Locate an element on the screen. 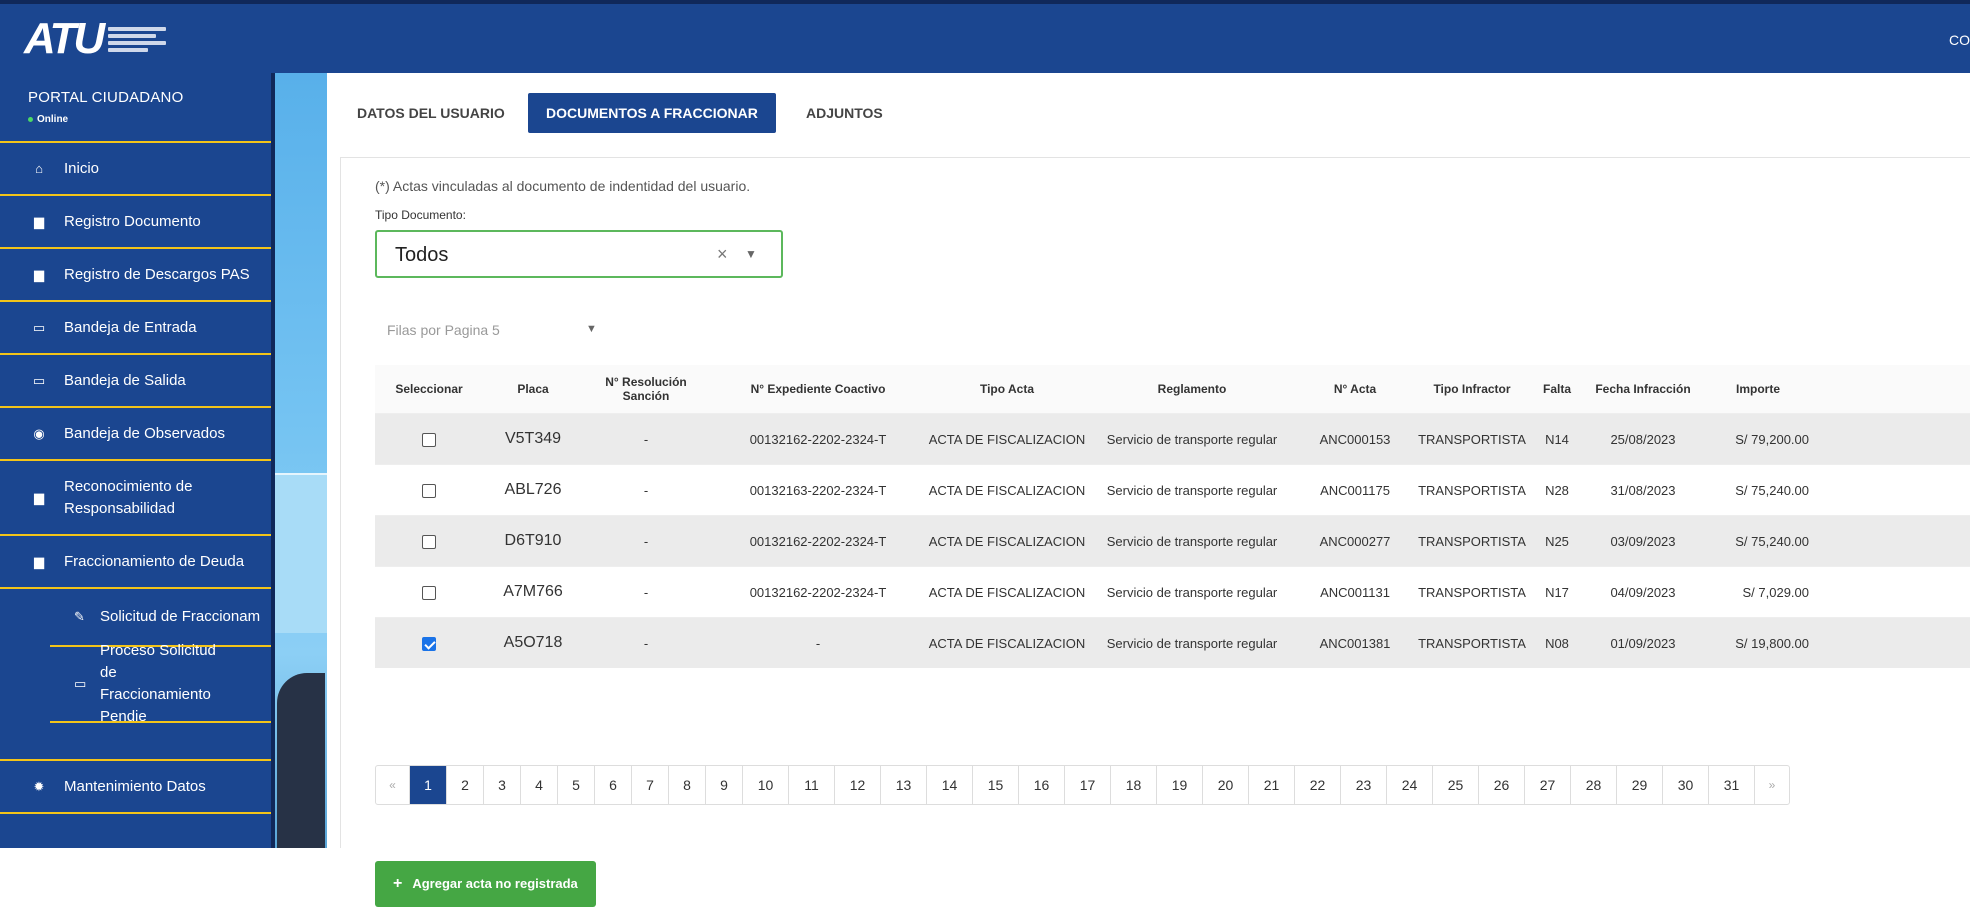  rows-per-page-select: Filas por Pagina 5 is located at coordinates (443, 330).